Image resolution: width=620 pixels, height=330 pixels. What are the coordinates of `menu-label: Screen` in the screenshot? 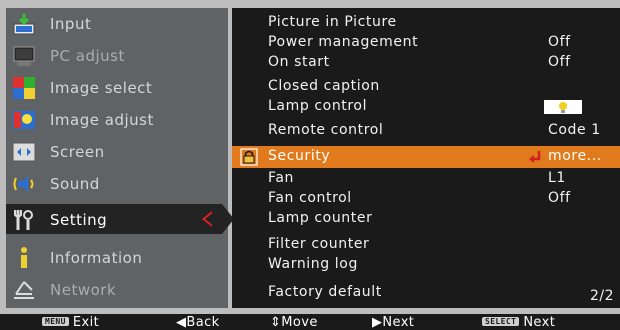 It's located at (77, 152).